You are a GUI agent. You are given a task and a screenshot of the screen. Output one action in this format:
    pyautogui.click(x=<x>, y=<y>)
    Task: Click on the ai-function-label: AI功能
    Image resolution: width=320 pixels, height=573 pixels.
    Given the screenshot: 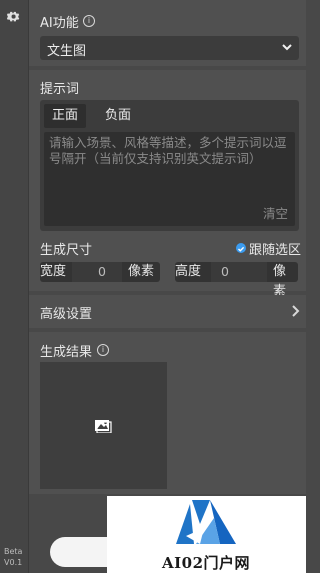 What is the action you would take?
    pyautogui.click(x=59, y=23)
    